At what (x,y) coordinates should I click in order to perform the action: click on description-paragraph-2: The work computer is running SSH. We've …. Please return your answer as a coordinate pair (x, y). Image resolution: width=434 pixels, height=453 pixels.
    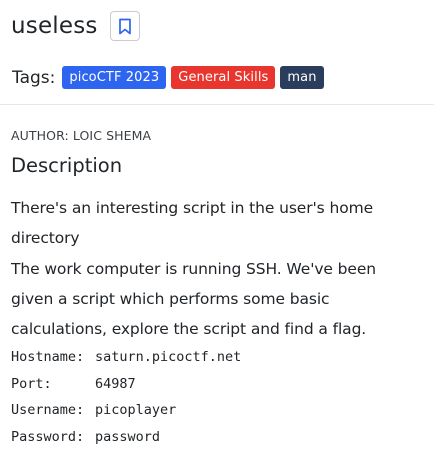
    Looking at the image, I should click on (194, 299).